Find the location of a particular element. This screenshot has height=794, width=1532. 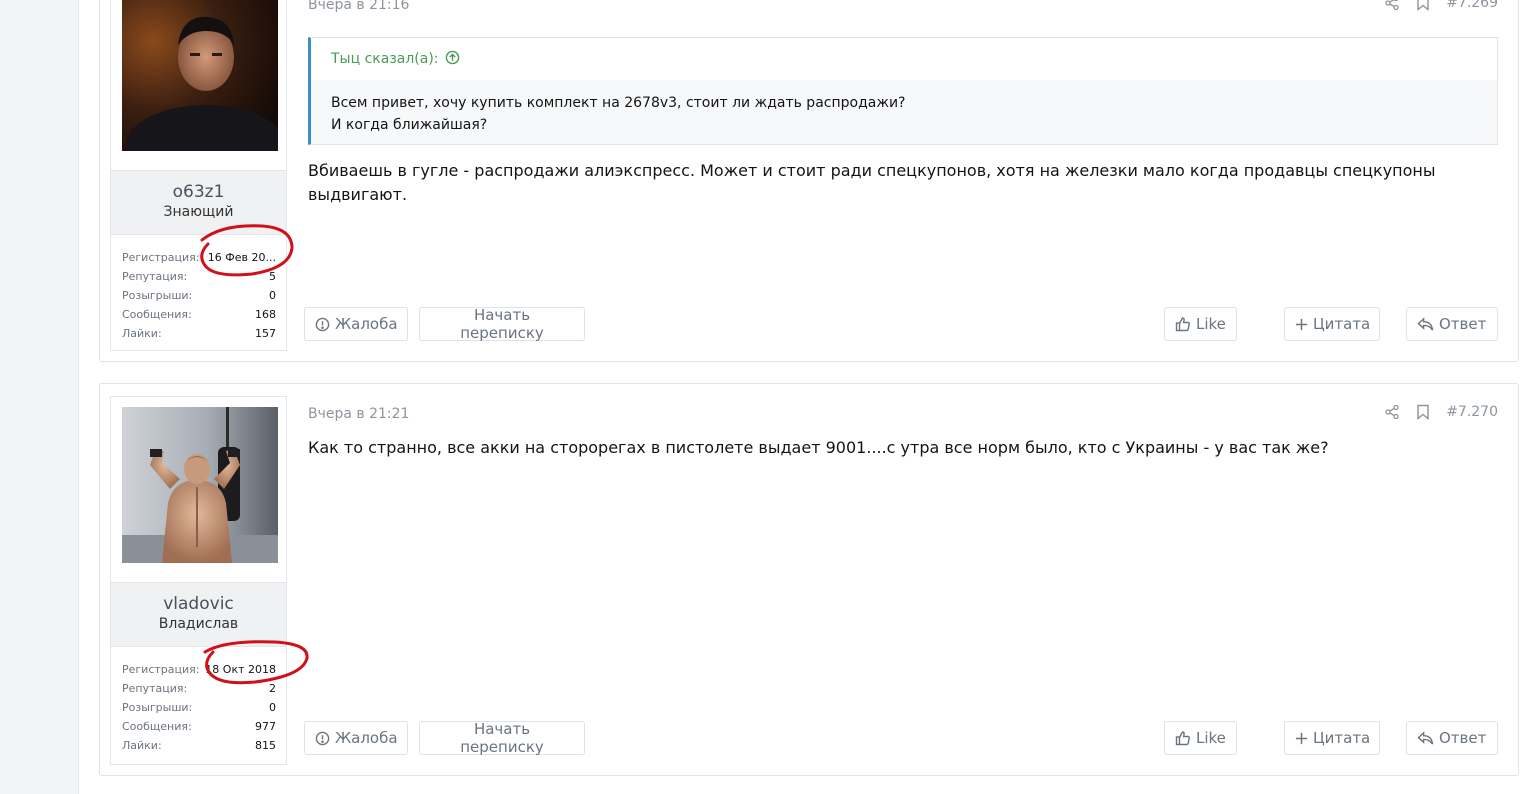

stat-messages: Сообщения: 977 is located at coordinates (199, 726).